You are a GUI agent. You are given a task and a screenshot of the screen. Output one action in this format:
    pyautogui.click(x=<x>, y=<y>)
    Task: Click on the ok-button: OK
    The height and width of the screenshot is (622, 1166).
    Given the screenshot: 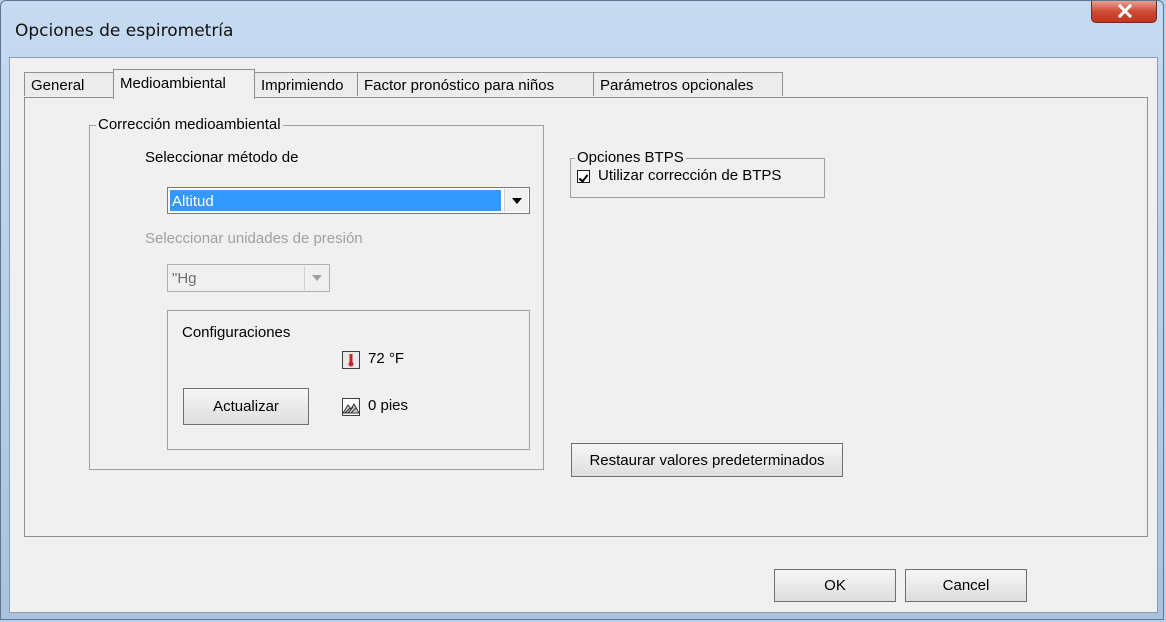 What is the action you would take?
    pyautogui.click(x=835, y=585)
    